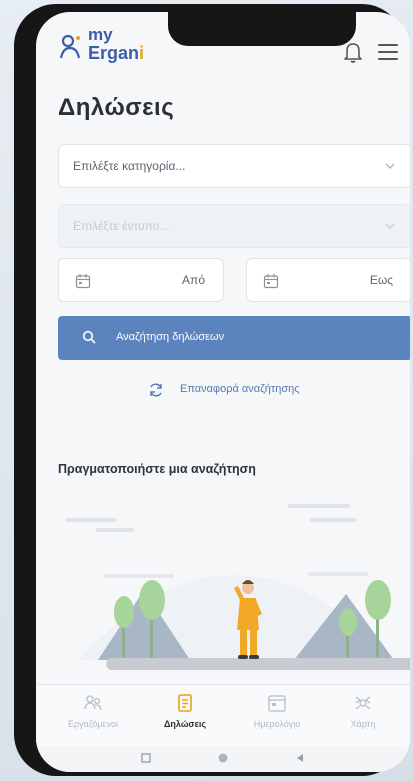  Describe the element at coordinates (93, 718) in the screenshot. I see `tab-employees: Εργαζόμενοι` at that location.